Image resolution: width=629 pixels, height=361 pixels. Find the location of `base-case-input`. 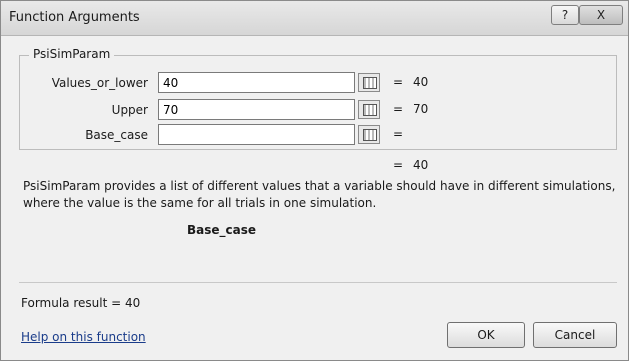

base-case-input is located at coordinates (256, 134).